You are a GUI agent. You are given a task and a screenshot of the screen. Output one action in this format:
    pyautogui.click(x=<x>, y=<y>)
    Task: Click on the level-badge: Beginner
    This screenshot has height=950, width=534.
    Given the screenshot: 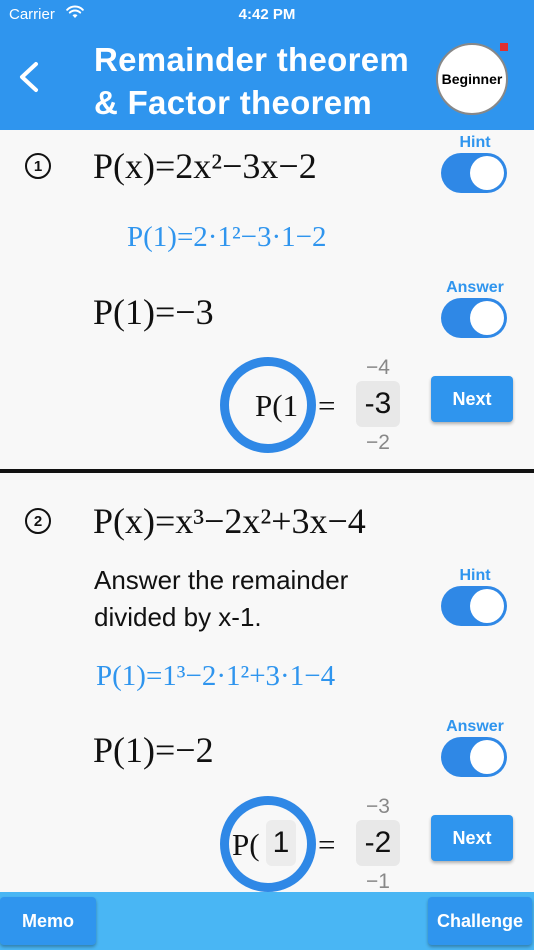 What is the action you would take?
    pyautogui.click(x=472, y=79)
    